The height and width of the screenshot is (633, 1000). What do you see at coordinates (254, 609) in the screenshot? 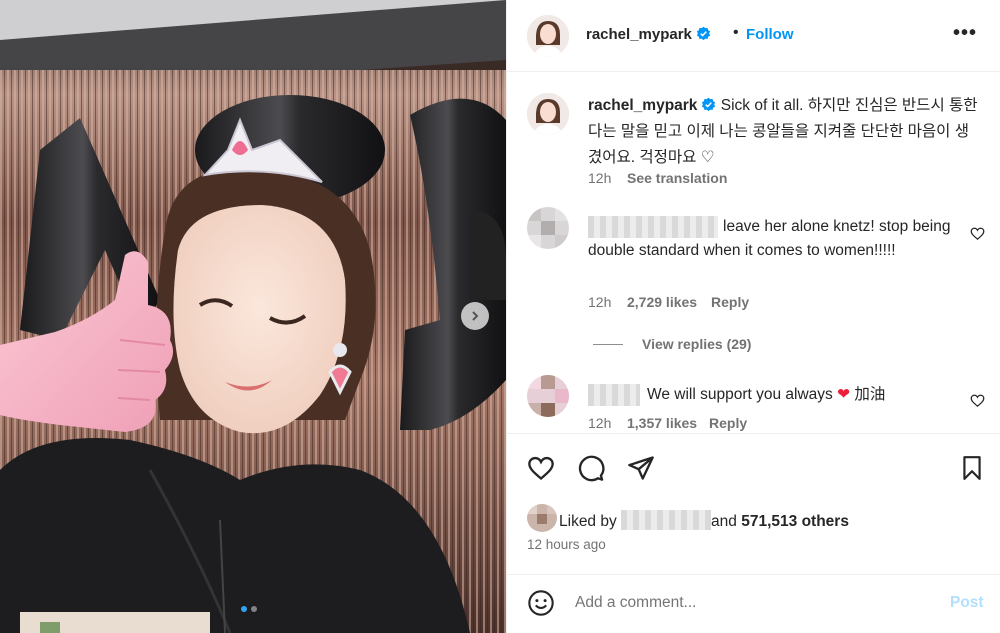
I see `carousel-dot` at bounding box center [254, 609].